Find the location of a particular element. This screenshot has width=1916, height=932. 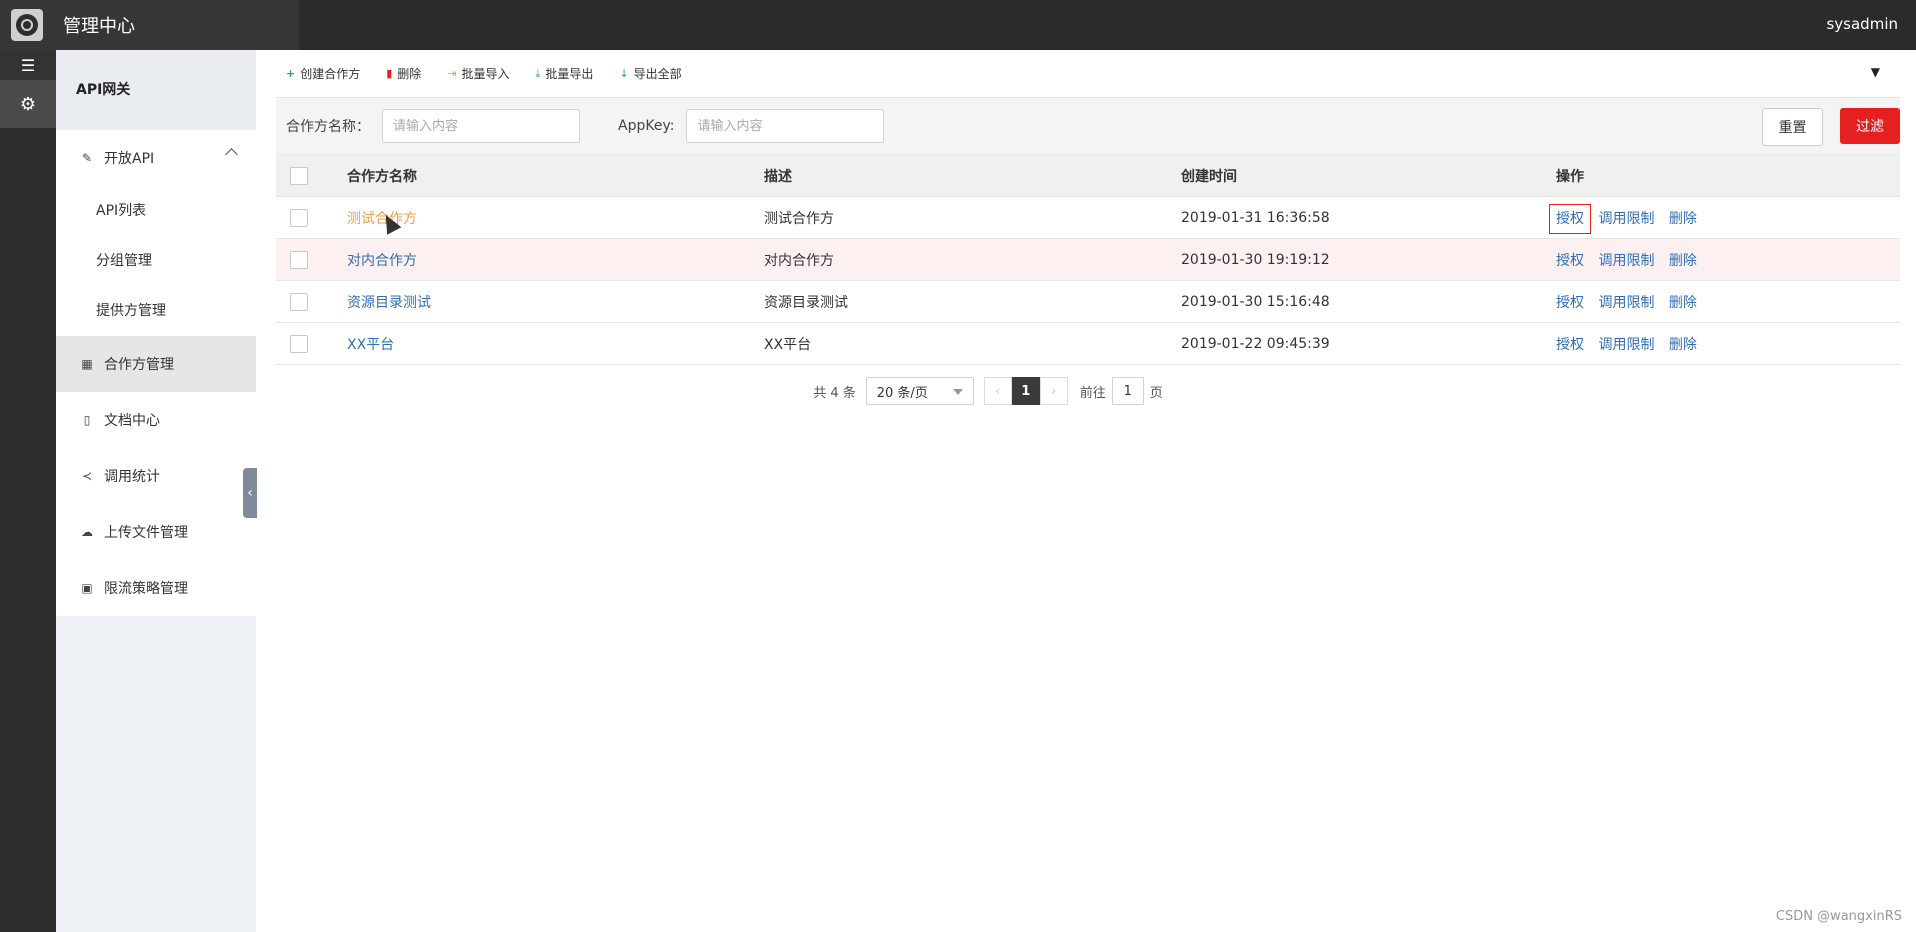

watermark: CSDN @wangxinRS is located at coordinates (1838, 916).